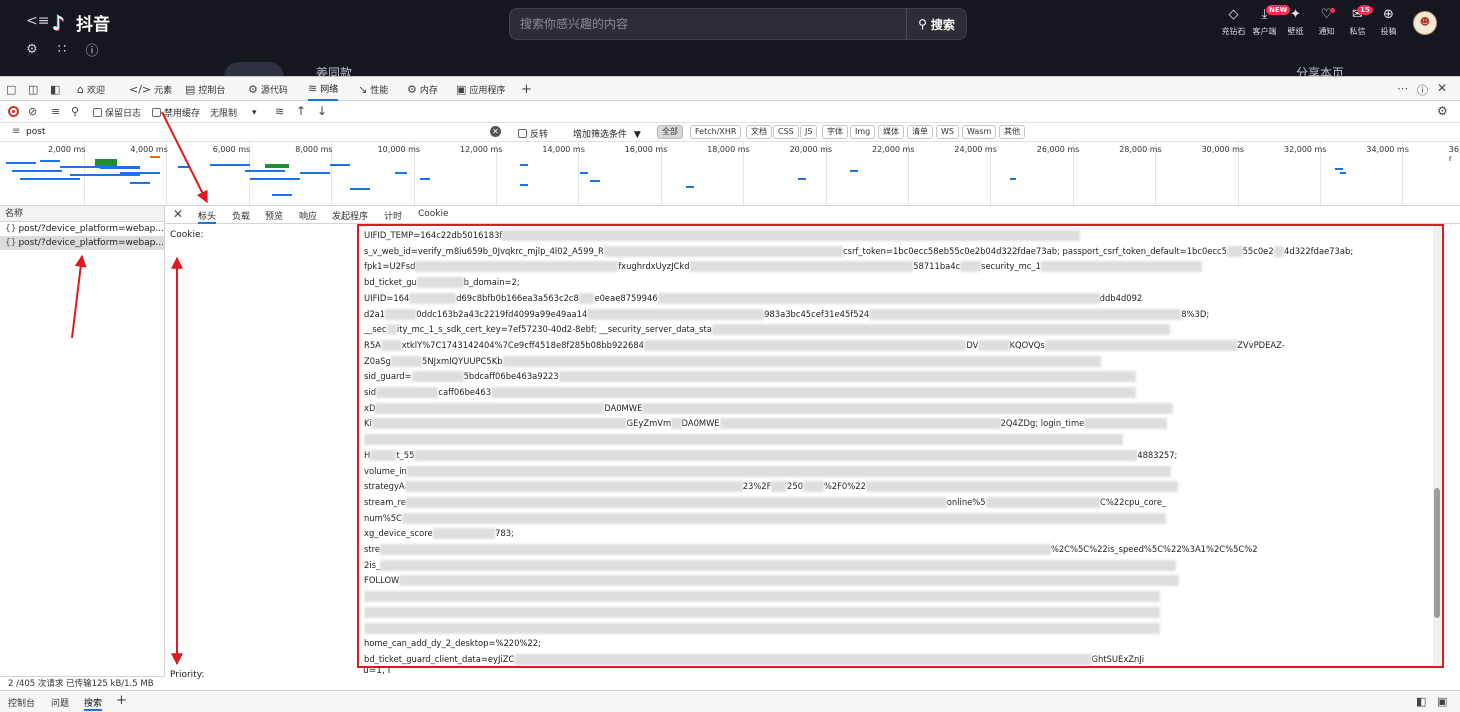  Describe the element at coordinates (1223, 149) in the screenshot. I see `tick-label: 30,000 ms` at that location.